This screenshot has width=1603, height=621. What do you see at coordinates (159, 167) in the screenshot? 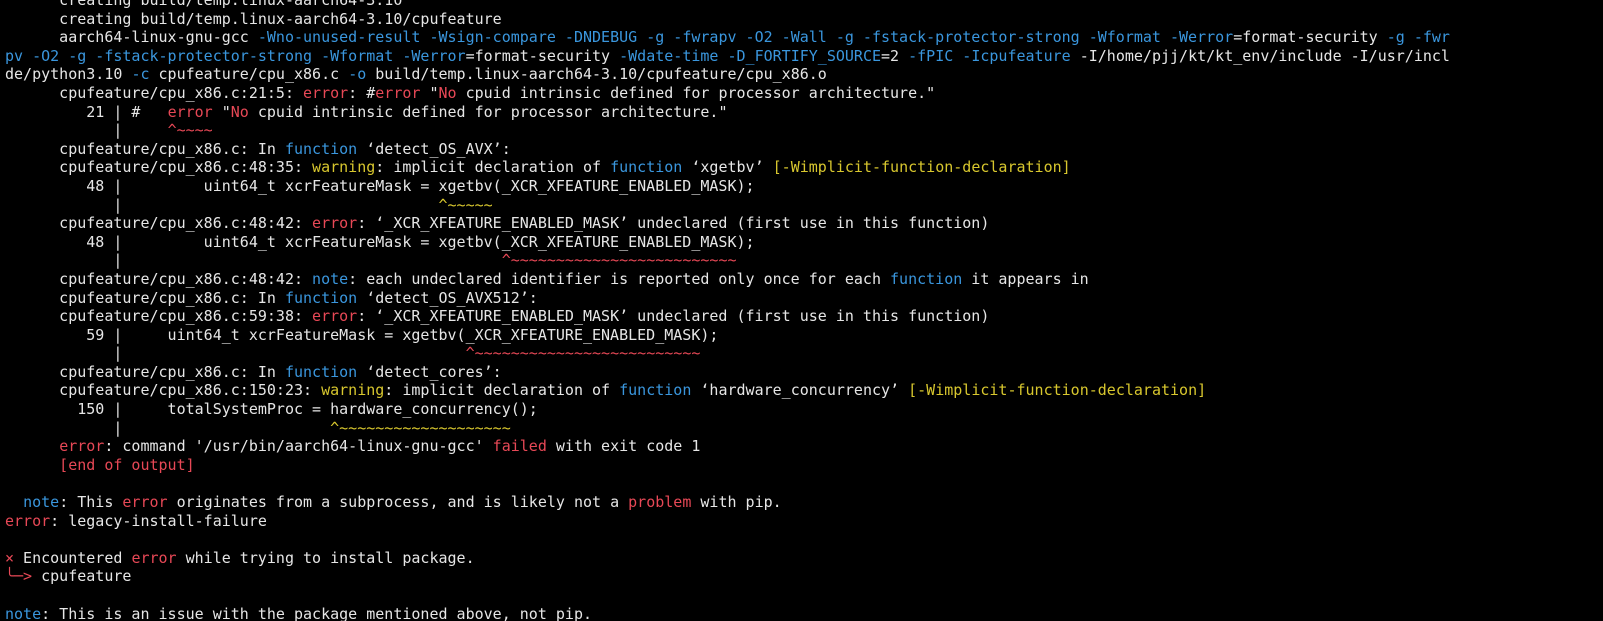
I see `terminal-text-segment: cpufeature/cpu_x86.c:48:35:` at bounding box center [159, 167].